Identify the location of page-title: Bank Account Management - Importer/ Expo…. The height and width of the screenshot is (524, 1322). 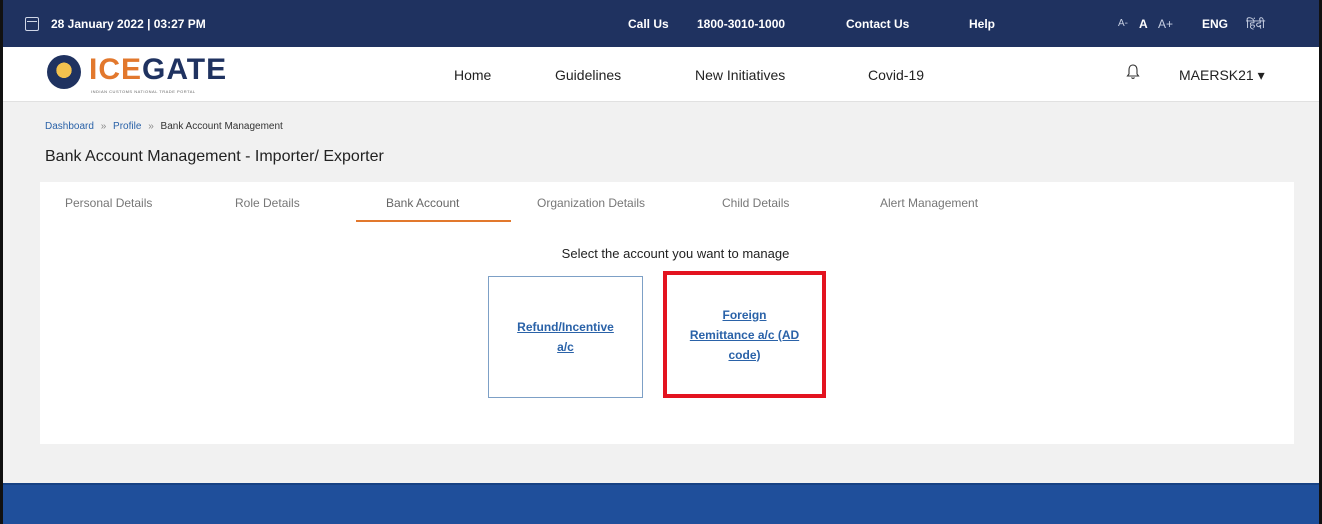
(214, 156).